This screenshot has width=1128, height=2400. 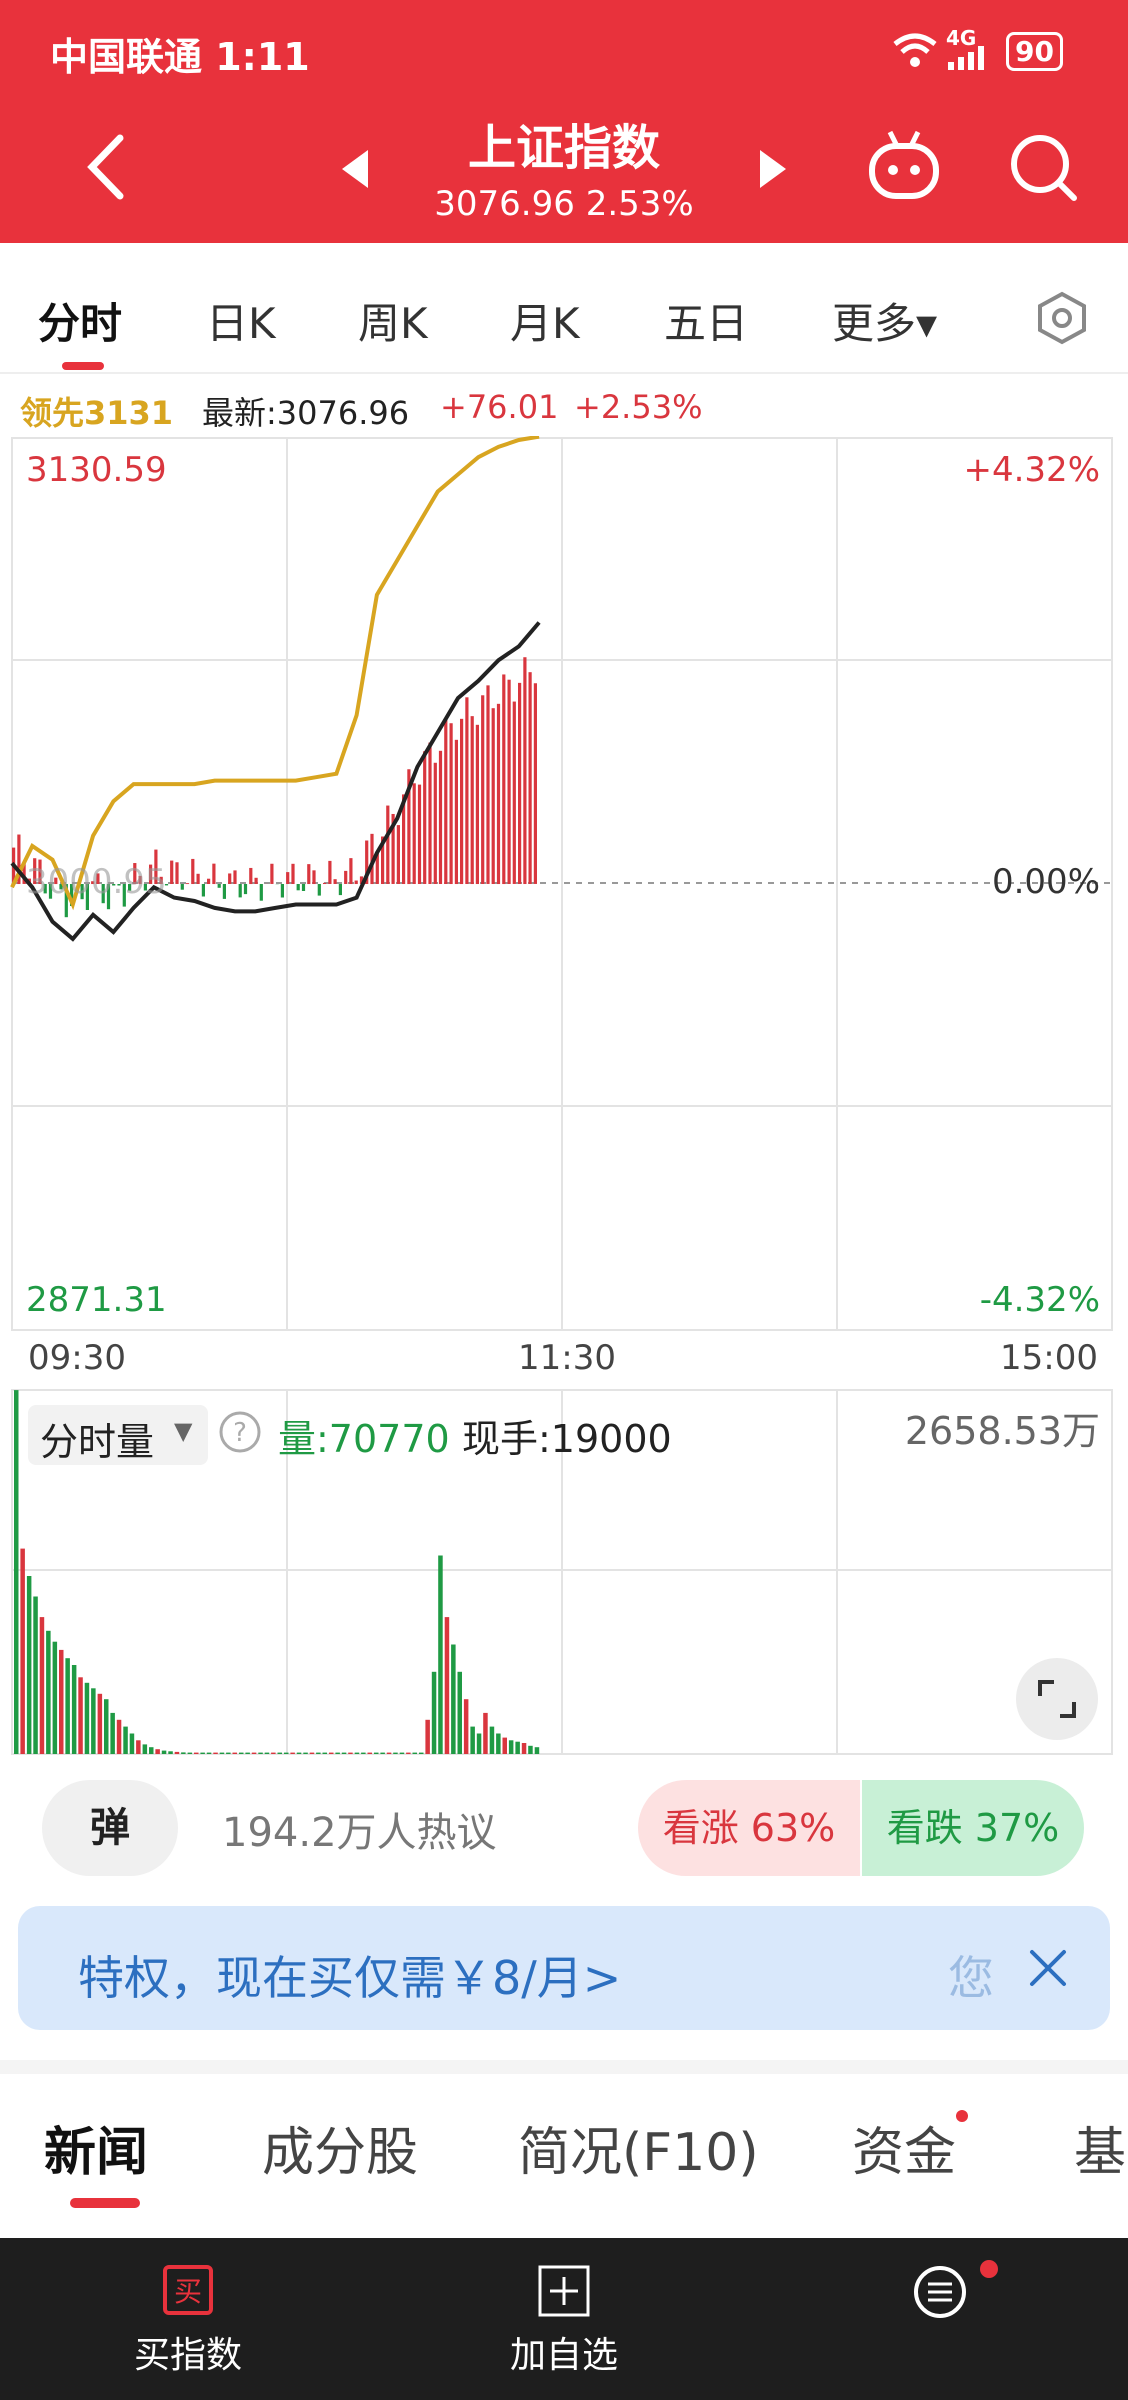 What do you see at coordinates (638, 2147) in the screenshot?
I see `tab-profile-f10: 简况(F10)` at bounding box center [638, 2147].